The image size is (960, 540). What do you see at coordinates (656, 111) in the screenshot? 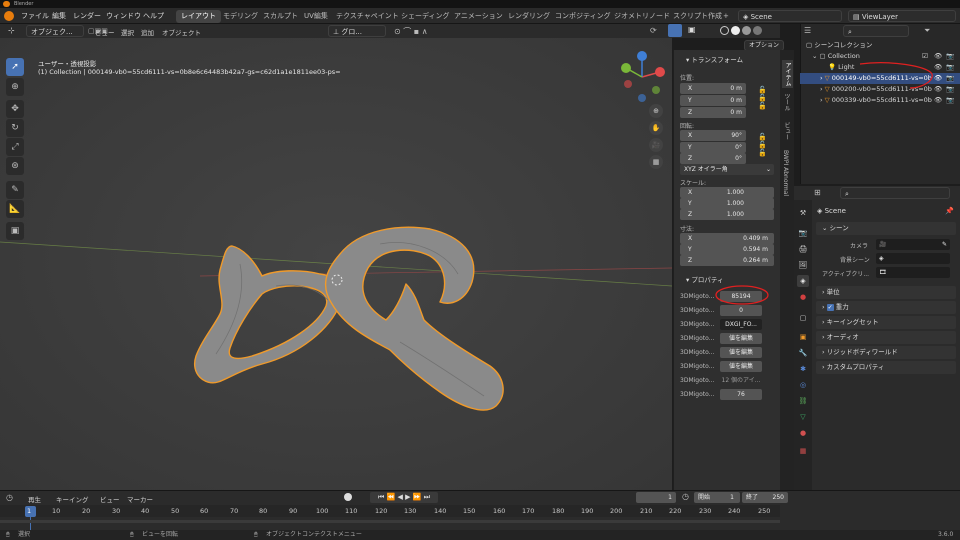
I see `zoom-button: ⊕` at bounding box center [656, 111].